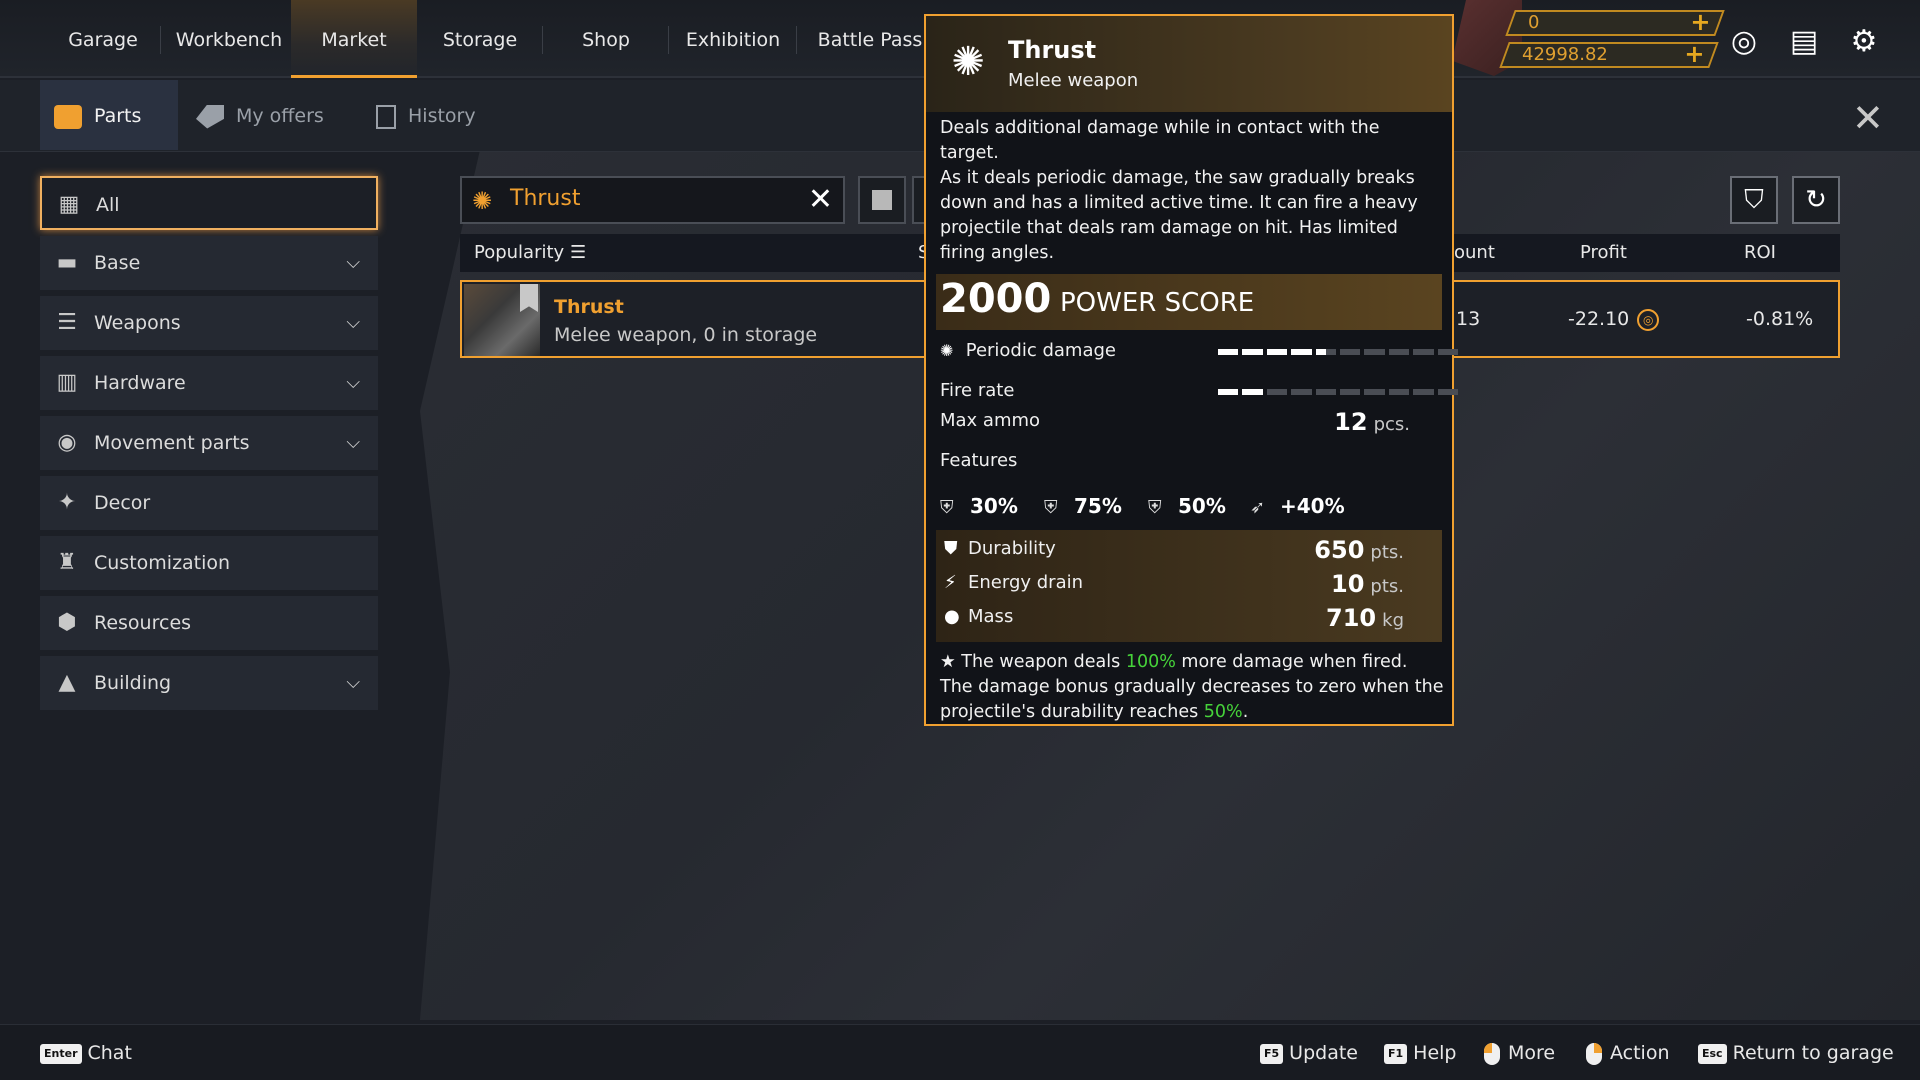 This screenshot has width=1920, height=1080. Describe the element at coordinates (994, 506) in the screenshot. I see `feature-value: 30%` at that location.